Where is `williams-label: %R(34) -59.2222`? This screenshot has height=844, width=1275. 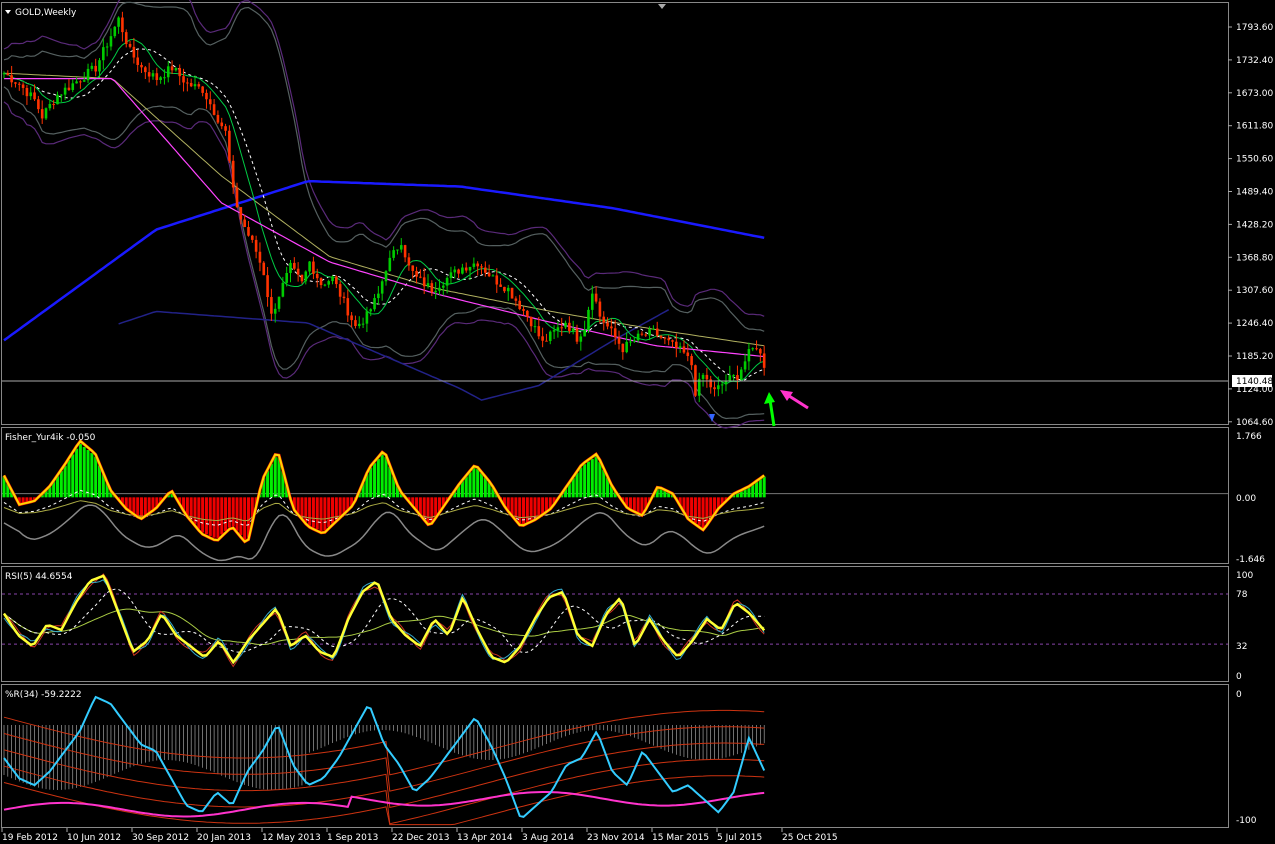 williams-label: %R(34) -59.2222 is located at coordinates (43, 695).